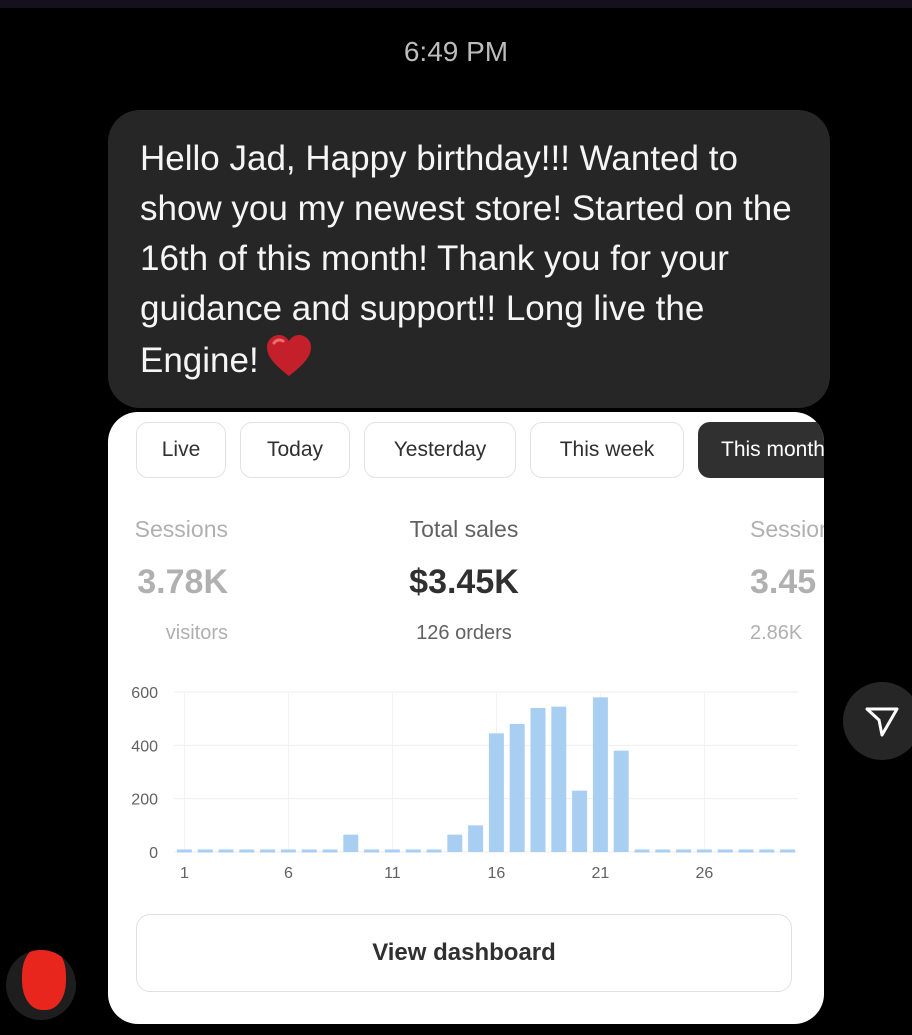 The image size is (912, 1035). I want to click on x-tick-label: 21, so click(601, 873).